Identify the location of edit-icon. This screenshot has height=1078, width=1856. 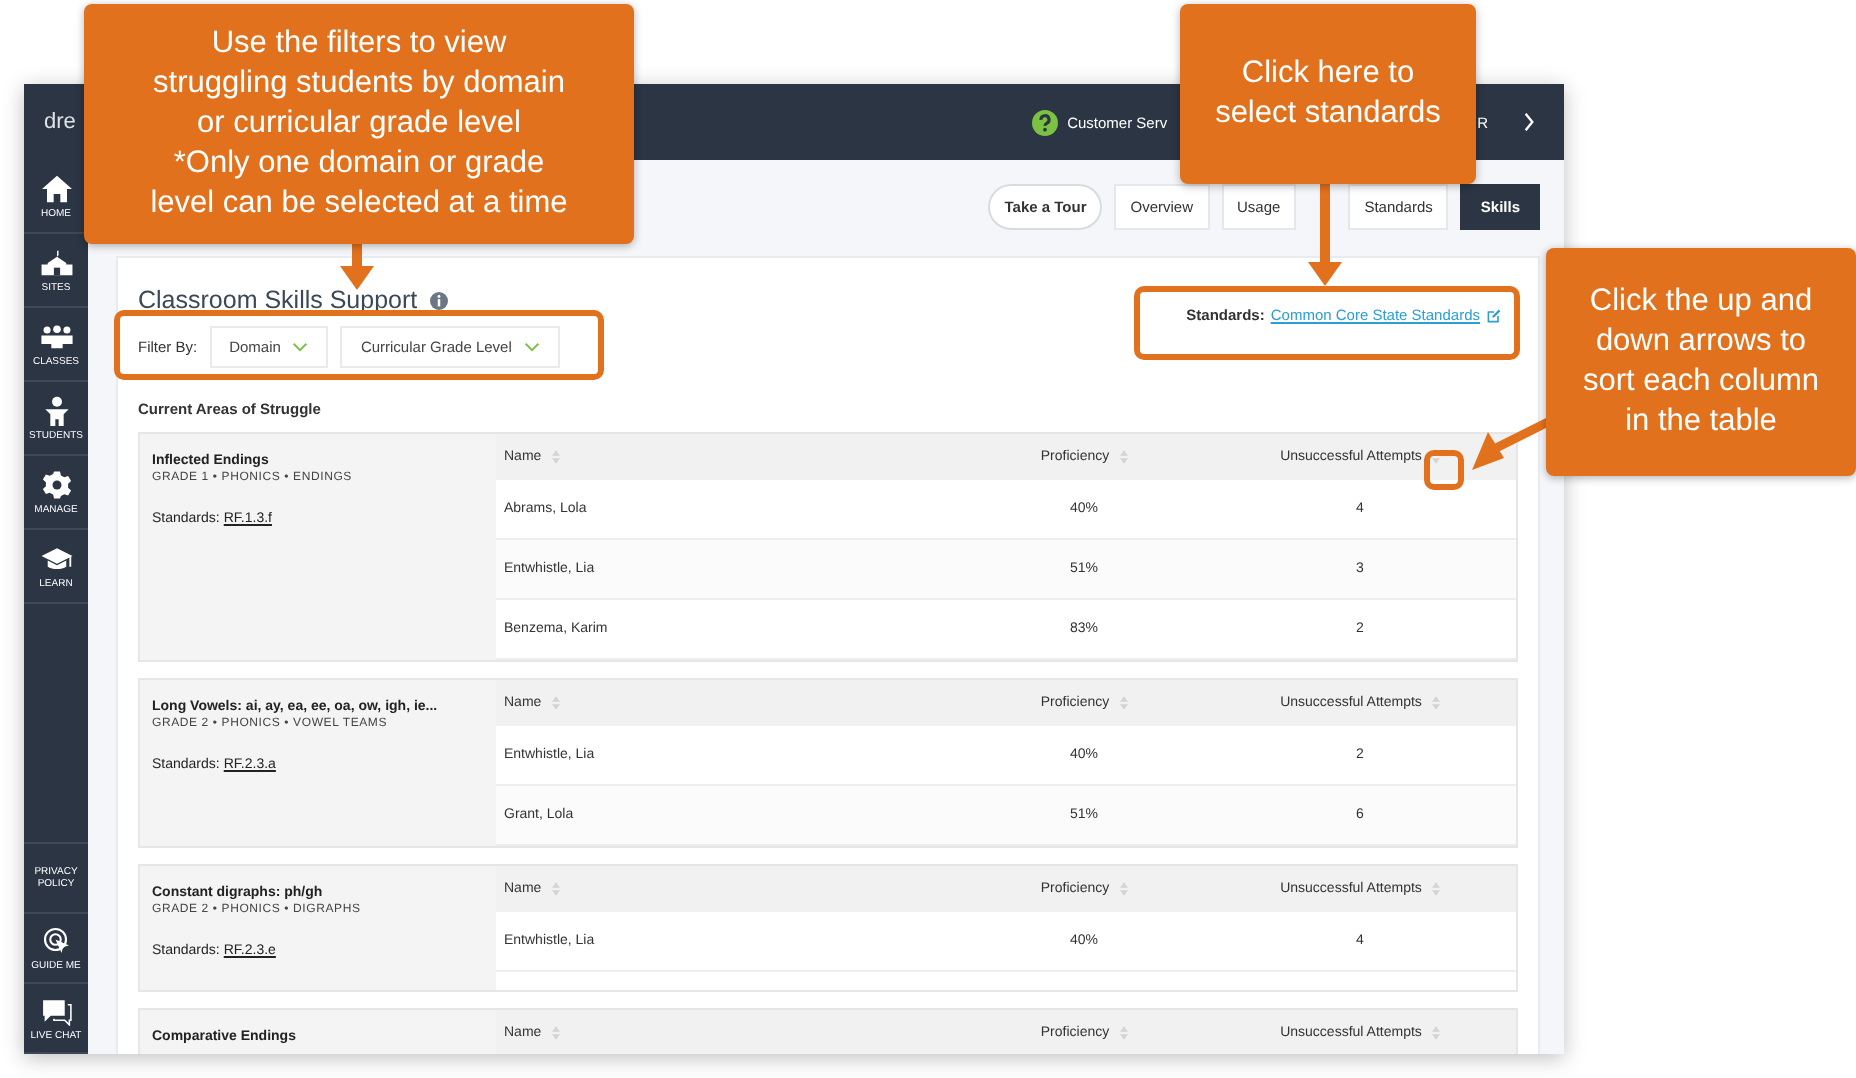
(1494, 315).